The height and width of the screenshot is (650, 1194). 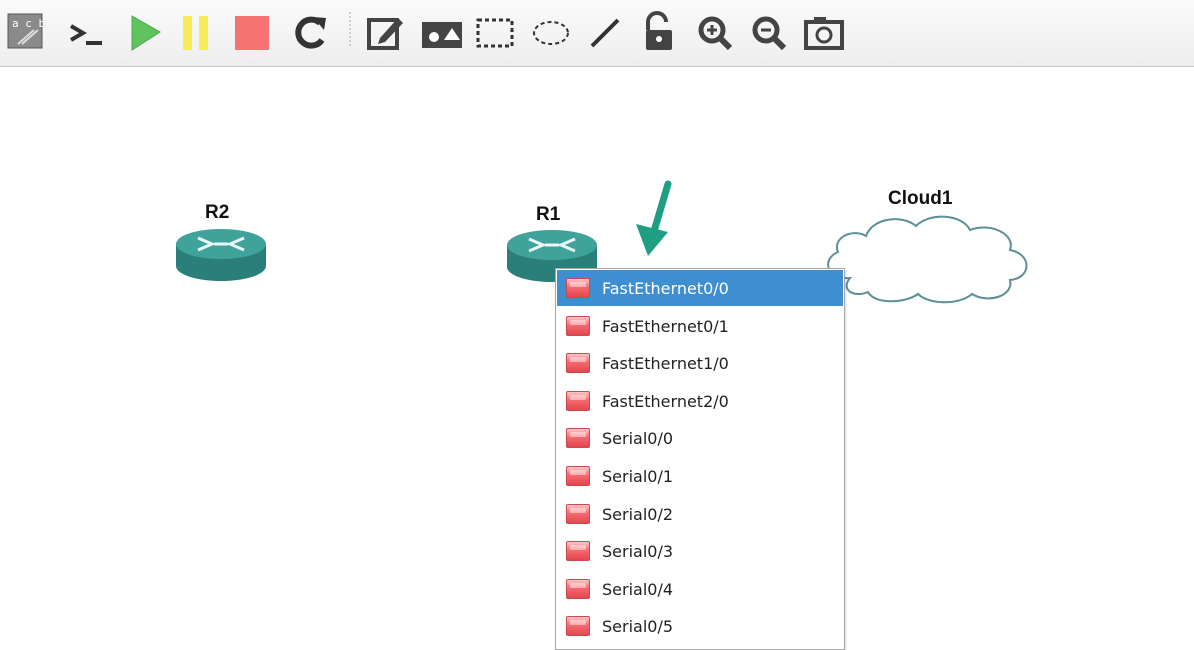 I want to click on console-button, so click(x=88, y=30).